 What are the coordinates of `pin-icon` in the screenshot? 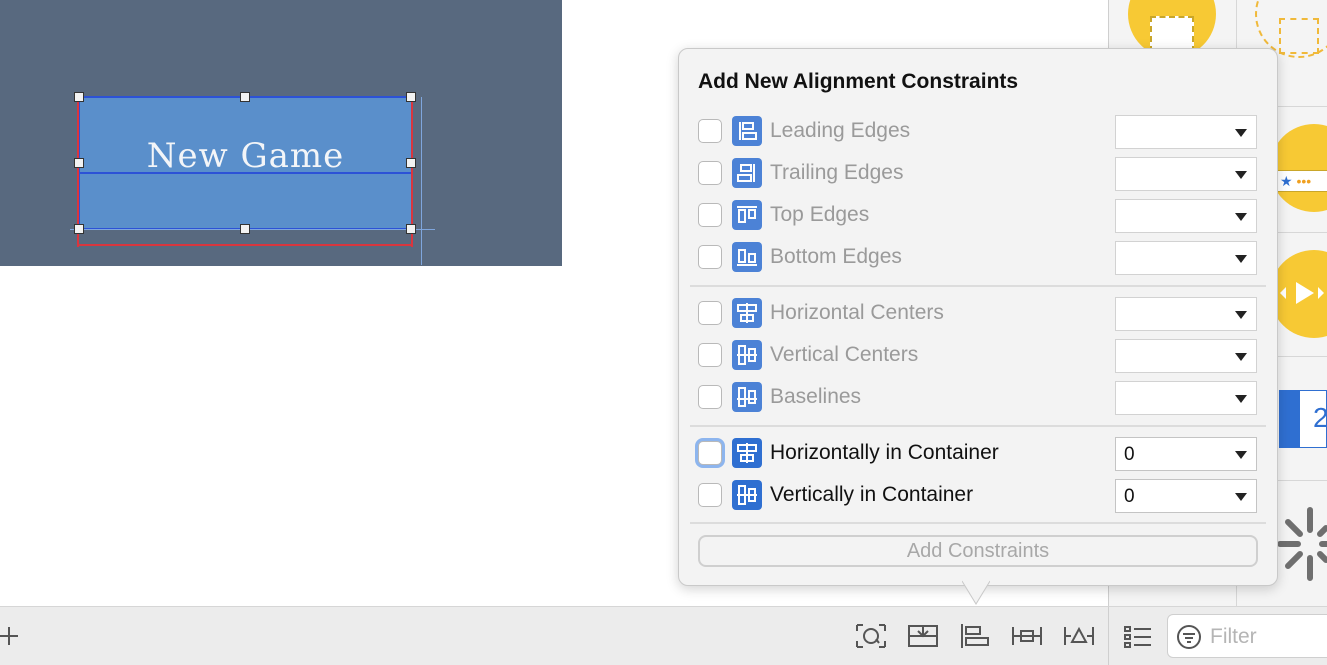 It's located at (1027, 636).